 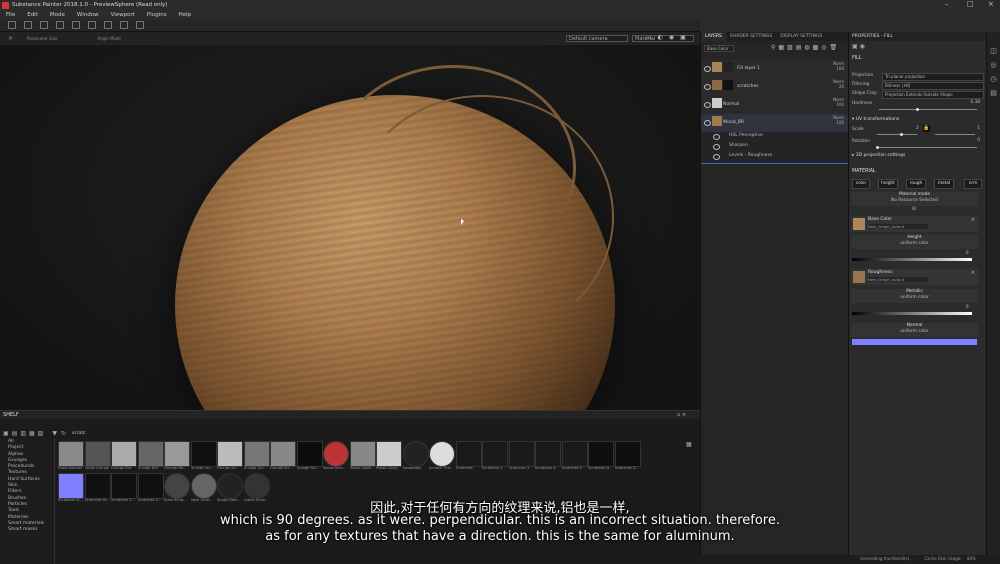 I want to click on menu-help: Help, so click(x=185, y=15).